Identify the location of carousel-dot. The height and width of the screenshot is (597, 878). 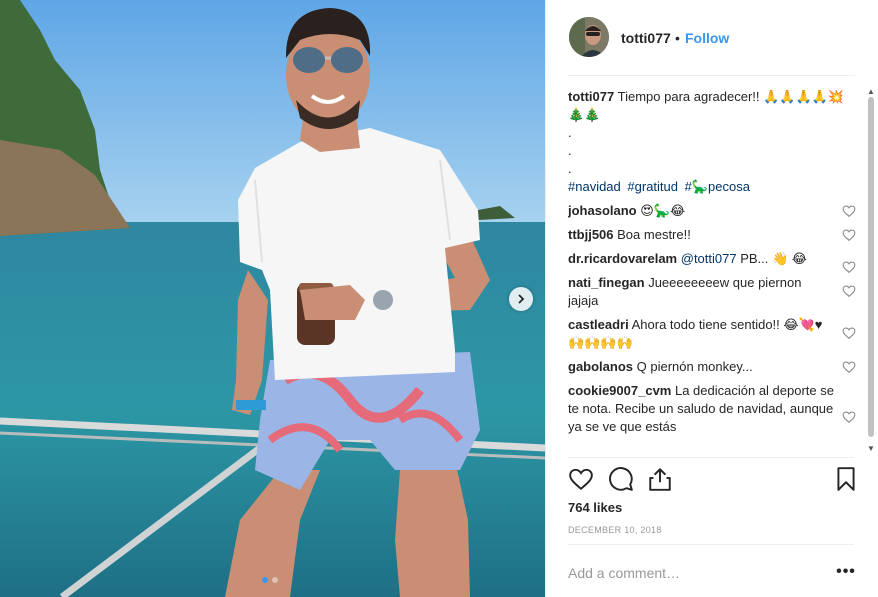
(275, 580).